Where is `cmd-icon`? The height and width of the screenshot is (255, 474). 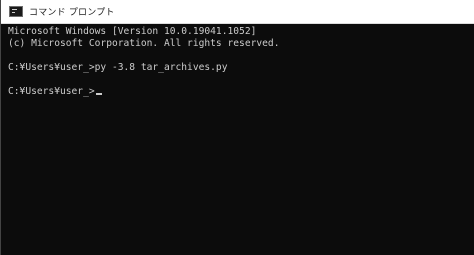 cmd-icon is located at coordinates (16, 11).